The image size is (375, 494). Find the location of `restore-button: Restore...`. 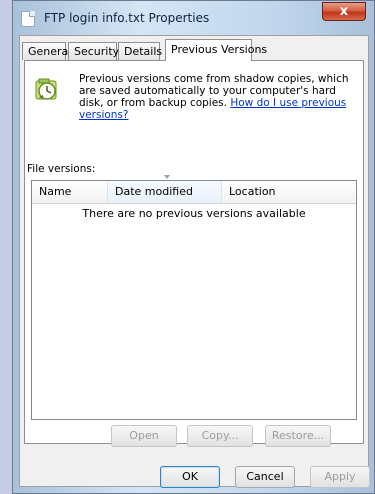

restore-button: Restore... is located at coordinates (298, 436).